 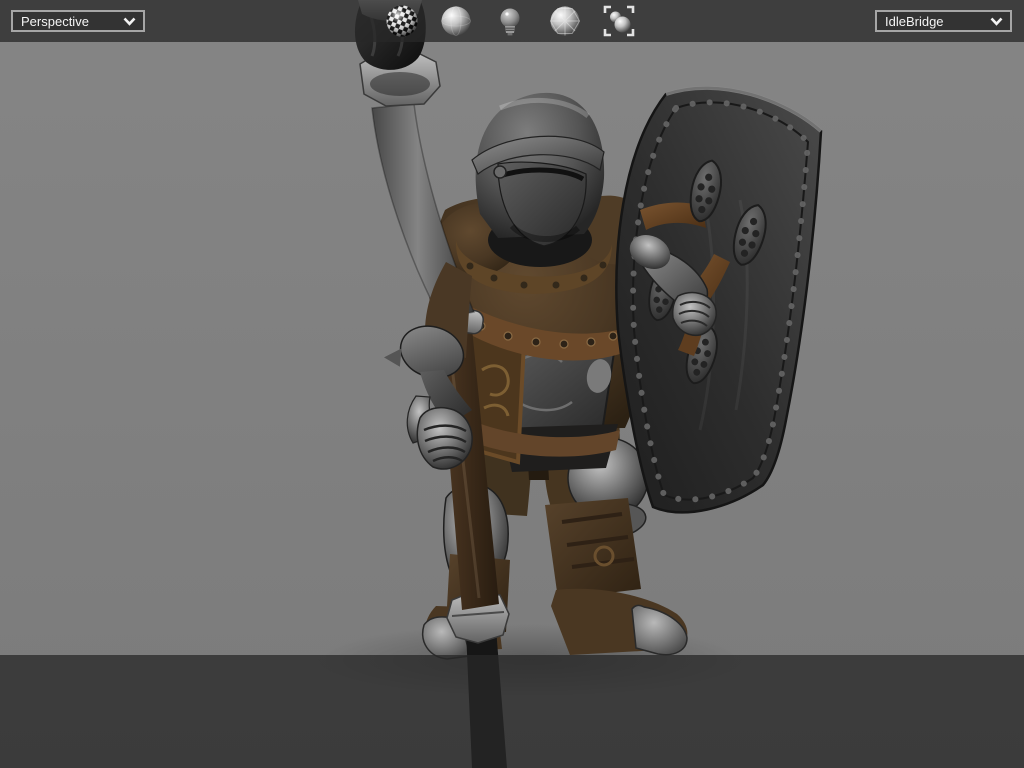 I want to click on animation-select-value: IdleBridge, so click(x=914, y=21).